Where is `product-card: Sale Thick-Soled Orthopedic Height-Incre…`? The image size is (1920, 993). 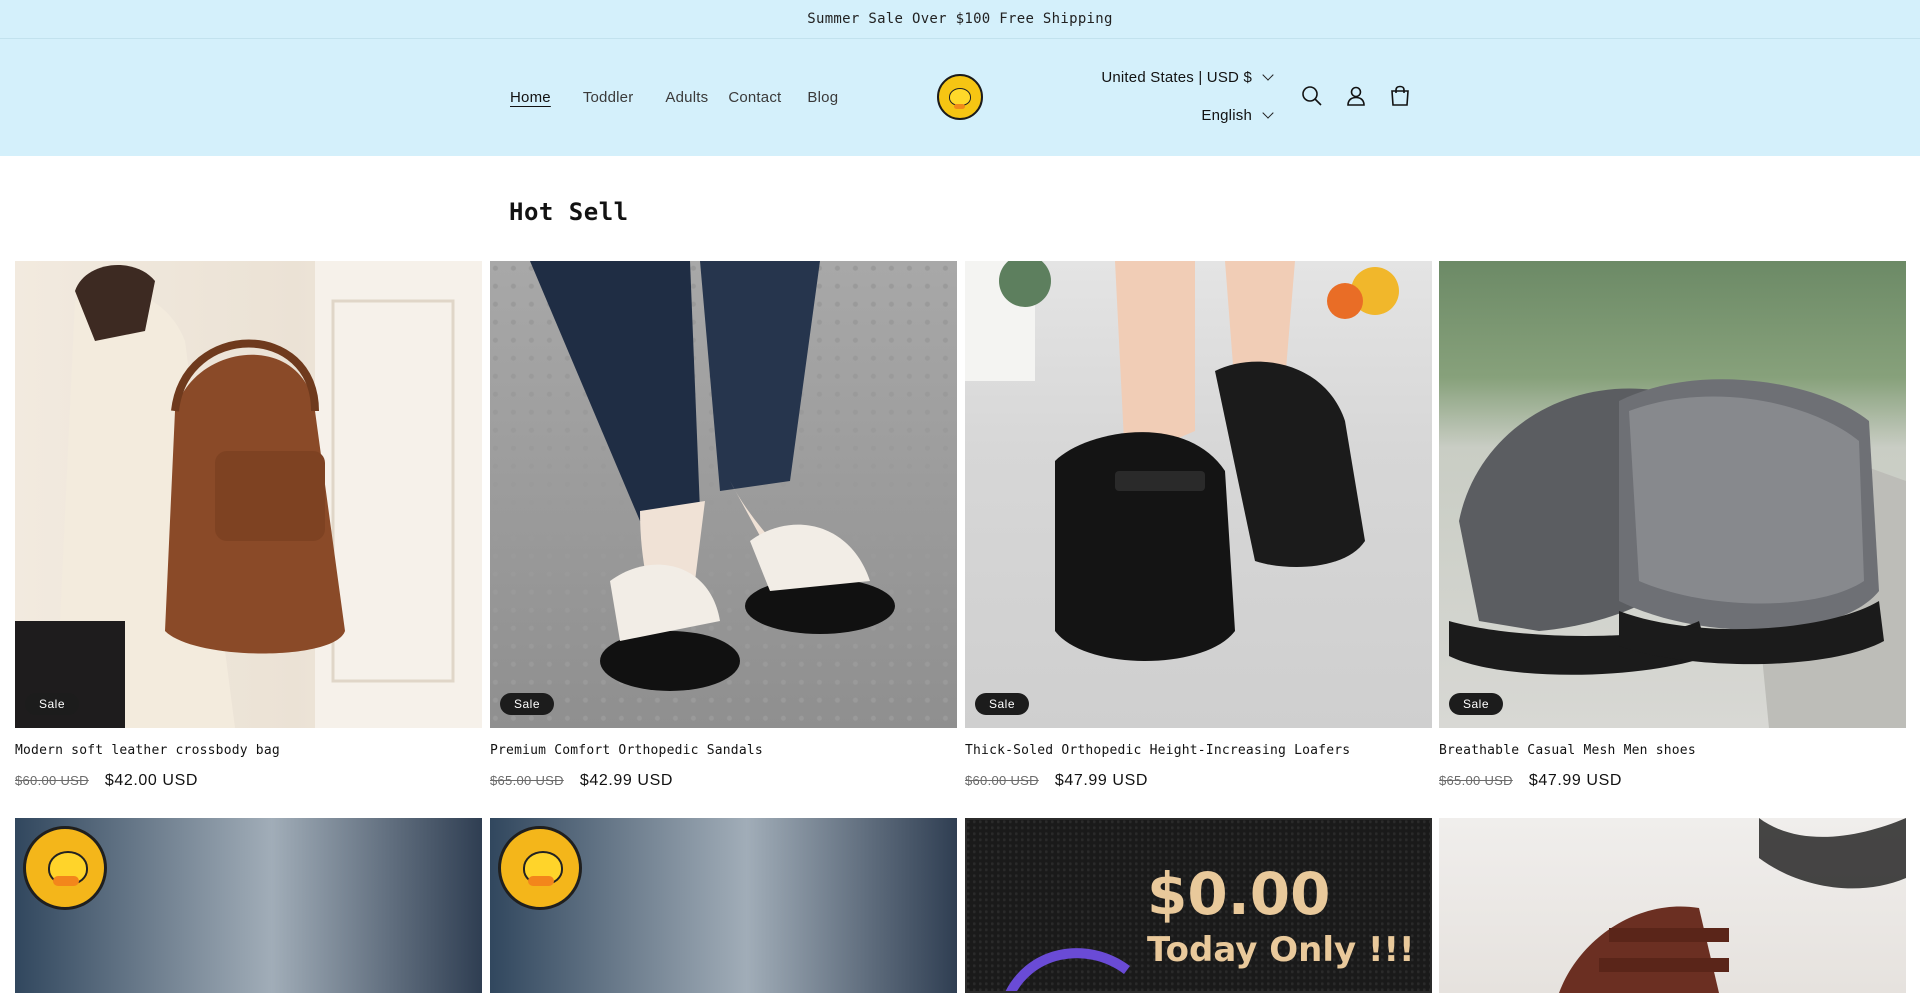
product-card: Sale Thick-Soled Orthopedic Height-Incre… is located at coordinates (1198, 525).